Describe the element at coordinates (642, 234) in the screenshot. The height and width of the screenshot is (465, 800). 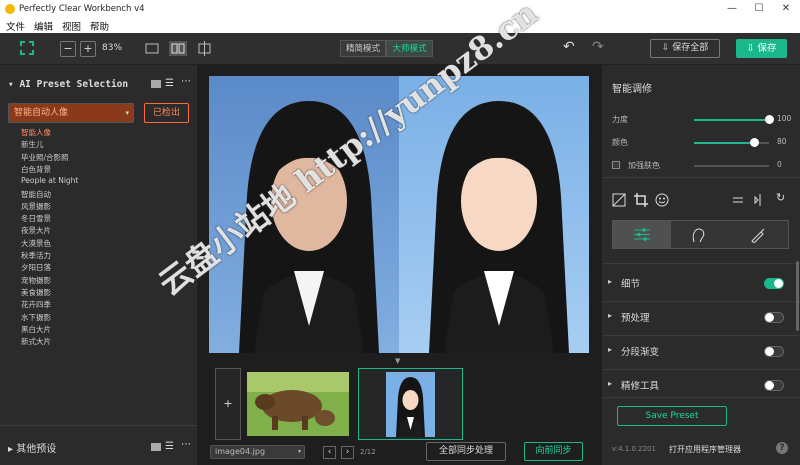
I see `tab-adjust` at that location.